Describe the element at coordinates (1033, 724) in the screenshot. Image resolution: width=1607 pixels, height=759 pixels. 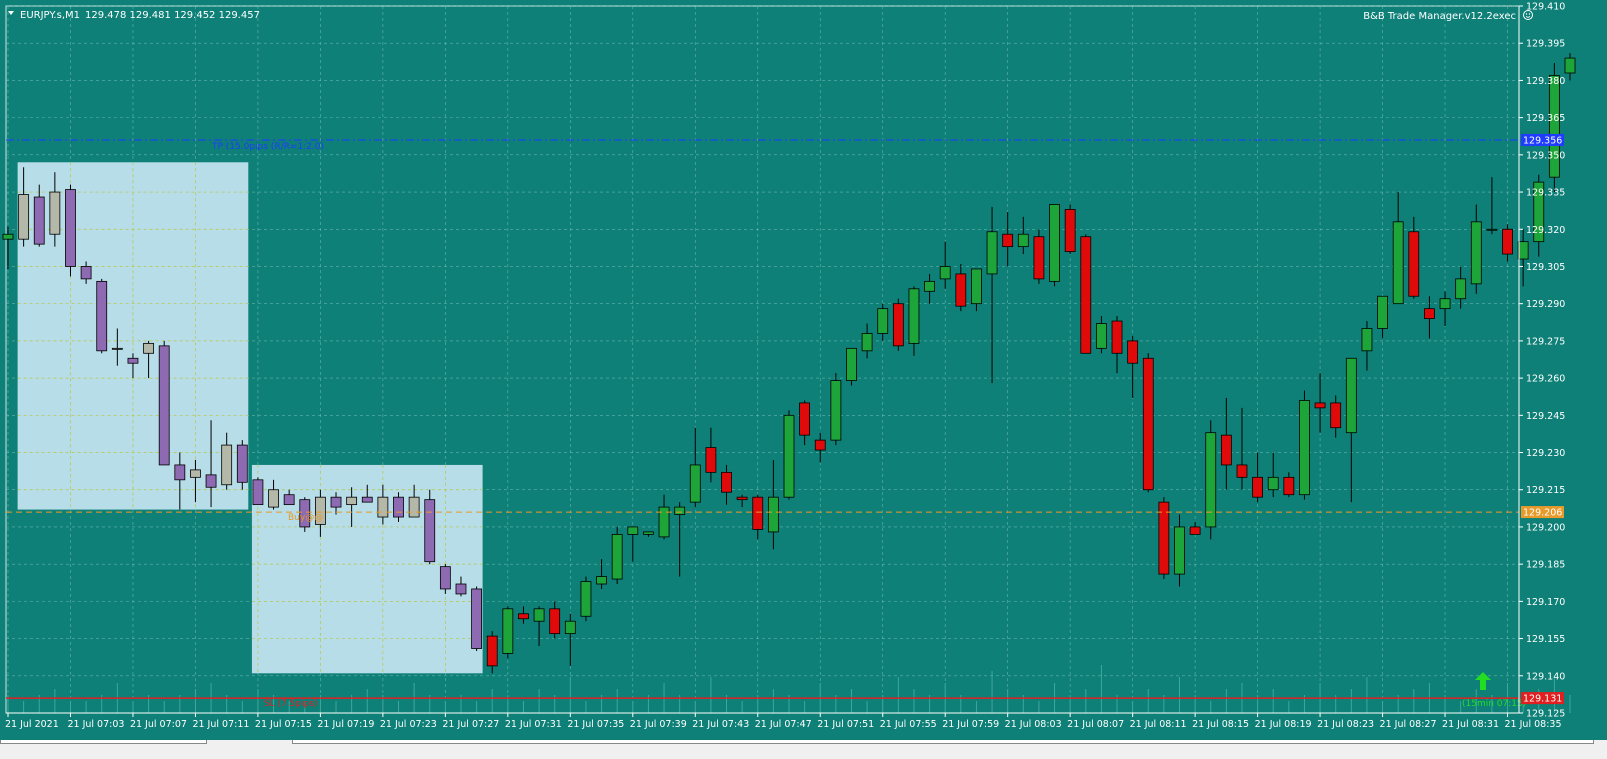
I see `time-tick-label: 21 Jul 08:03` at that location.